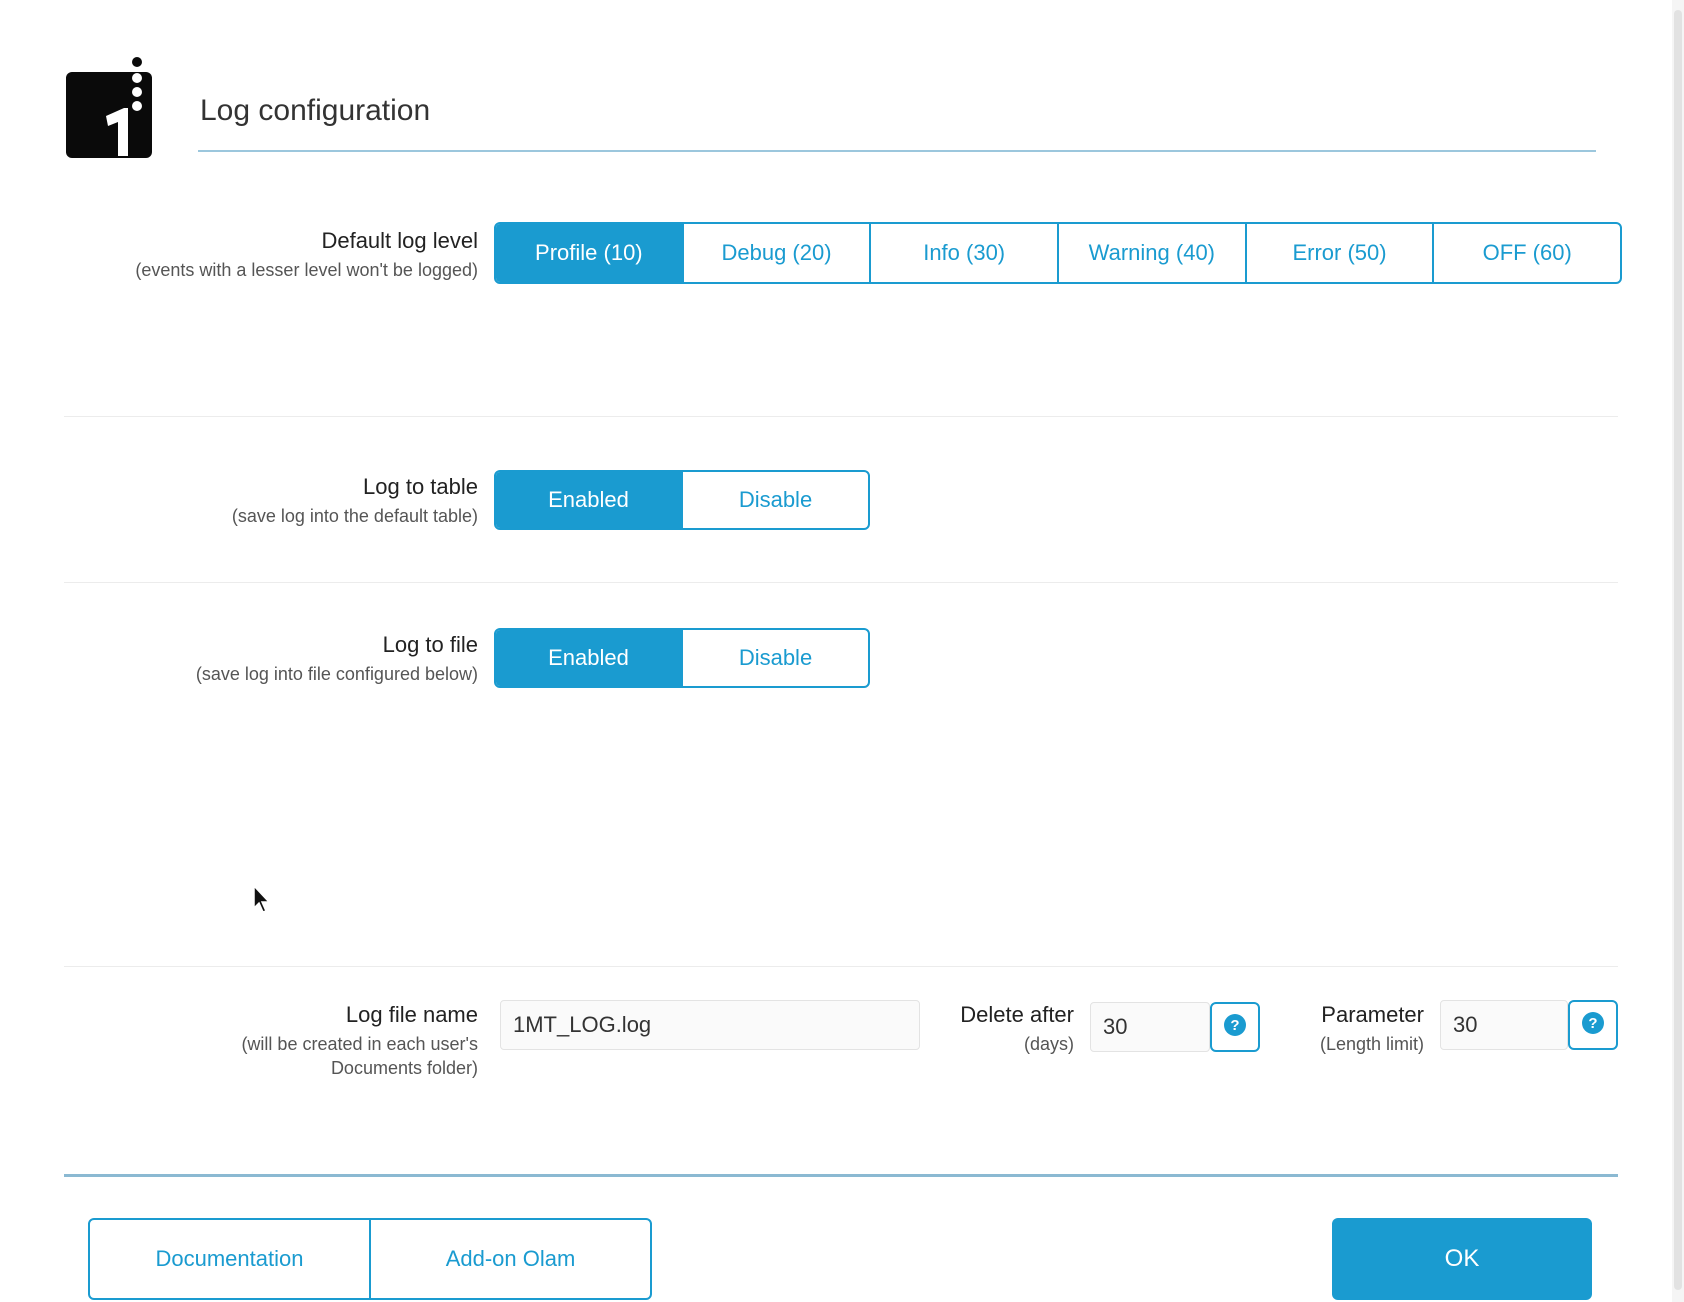 The width and height of the screenshot is (1684, 1302). I want to click on log-table-toggle: Enabled Disable, so click(682, 500).